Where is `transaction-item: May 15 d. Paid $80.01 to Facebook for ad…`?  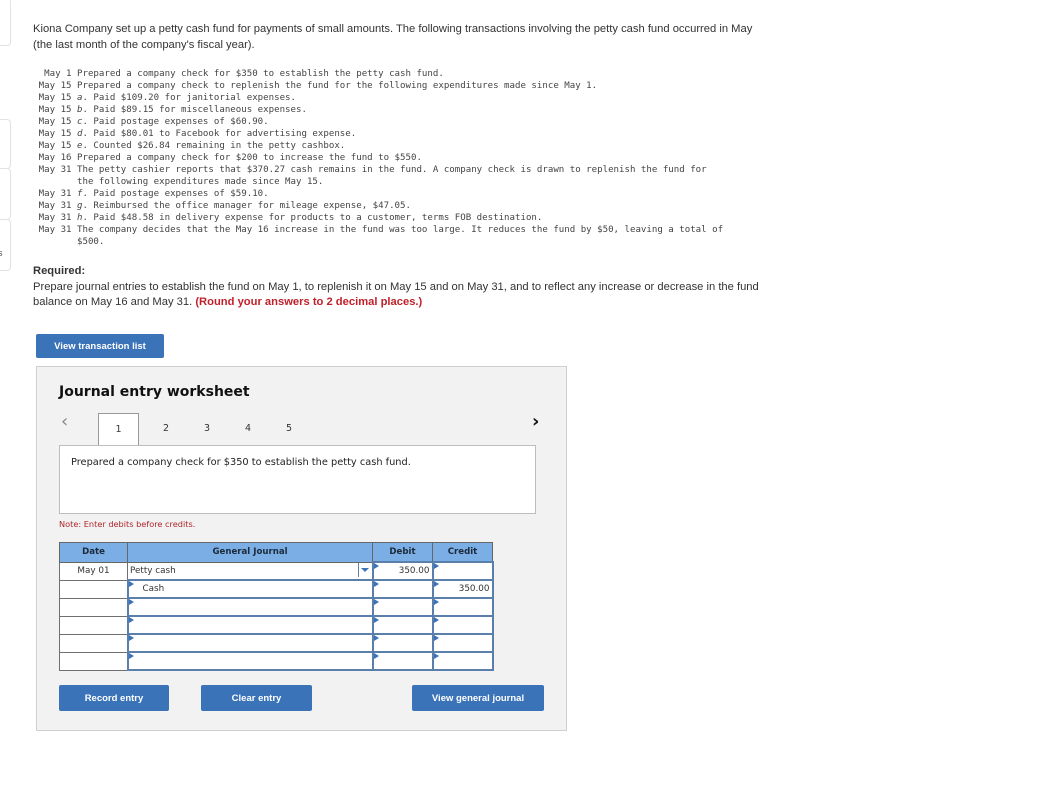
transaction-item: May 15 d. Paid $80.01 to Facebook for ad… is located at coordinates (378, 134).